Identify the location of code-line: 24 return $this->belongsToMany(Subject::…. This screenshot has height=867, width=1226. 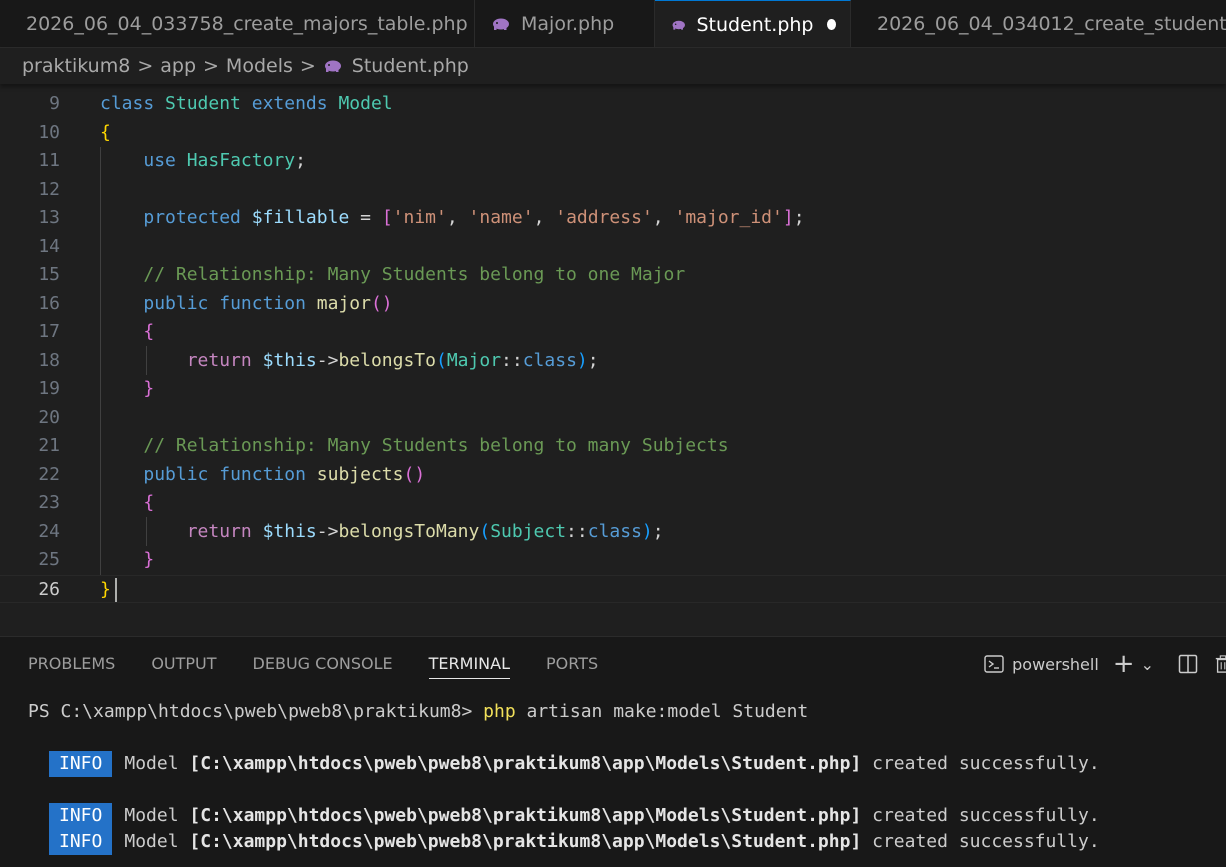
(613, 532).